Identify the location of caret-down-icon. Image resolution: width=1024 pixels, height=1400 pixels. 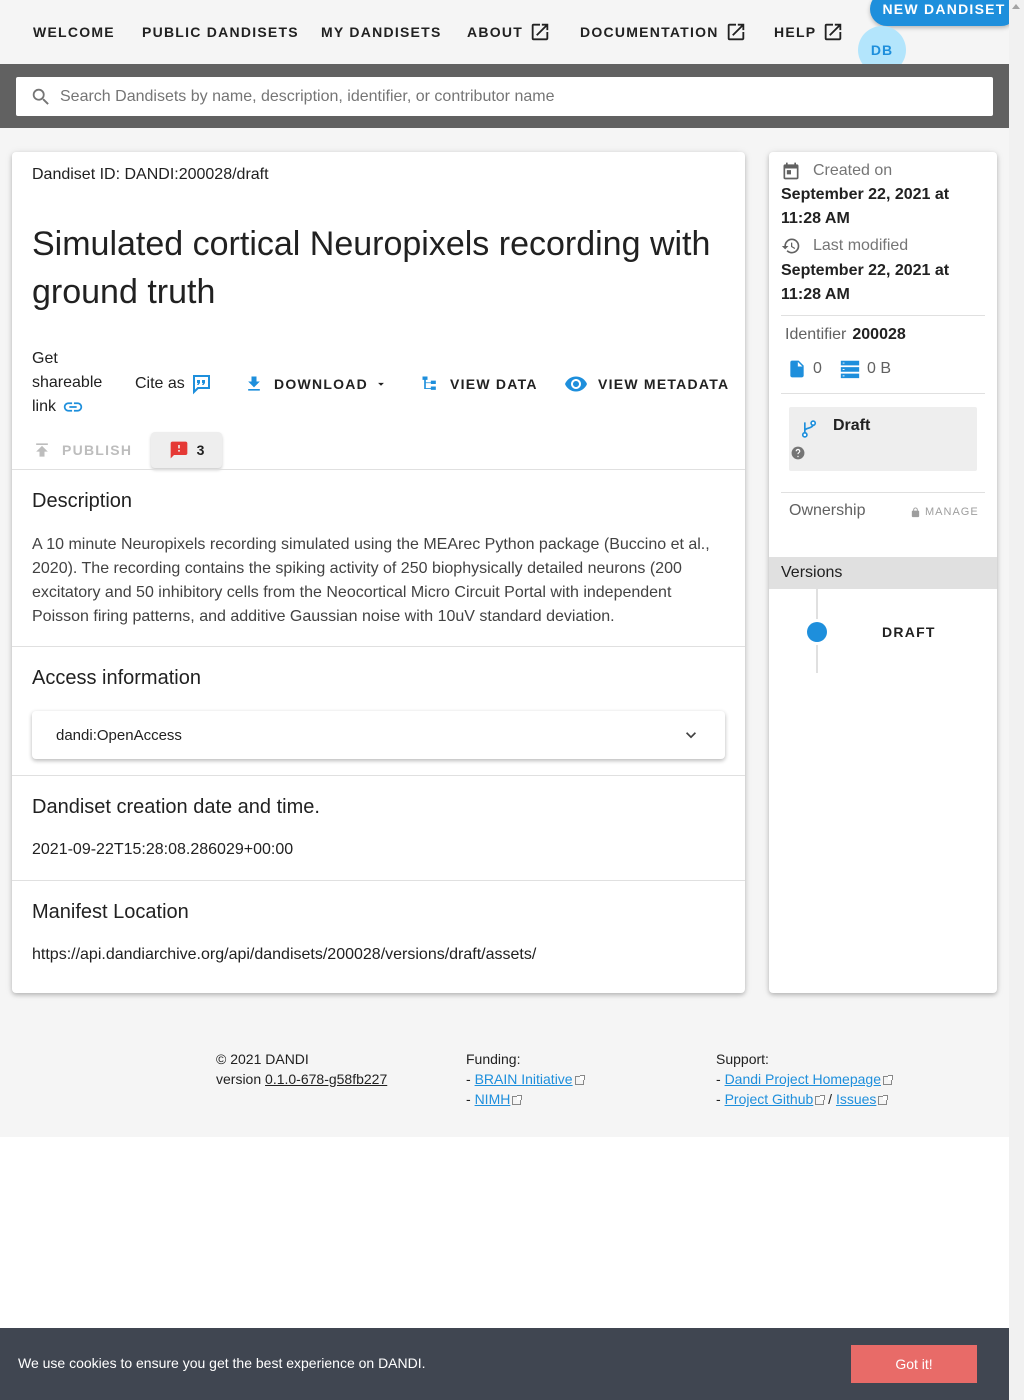
(381, 384).